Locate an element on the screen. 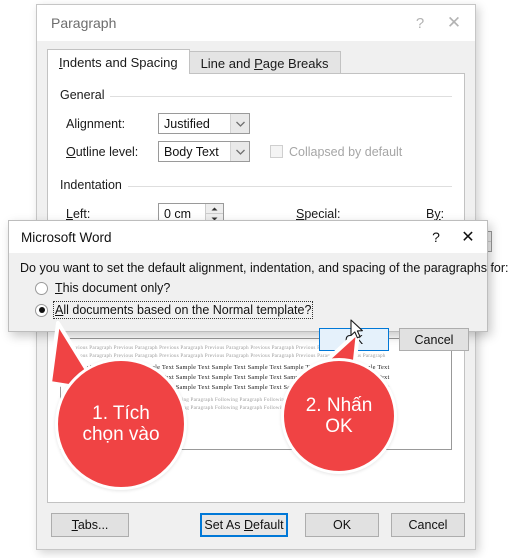 This screenshot has width=527, height=558. paragraph-dialog-title: Paragraph is located at coordinates (84, 23).